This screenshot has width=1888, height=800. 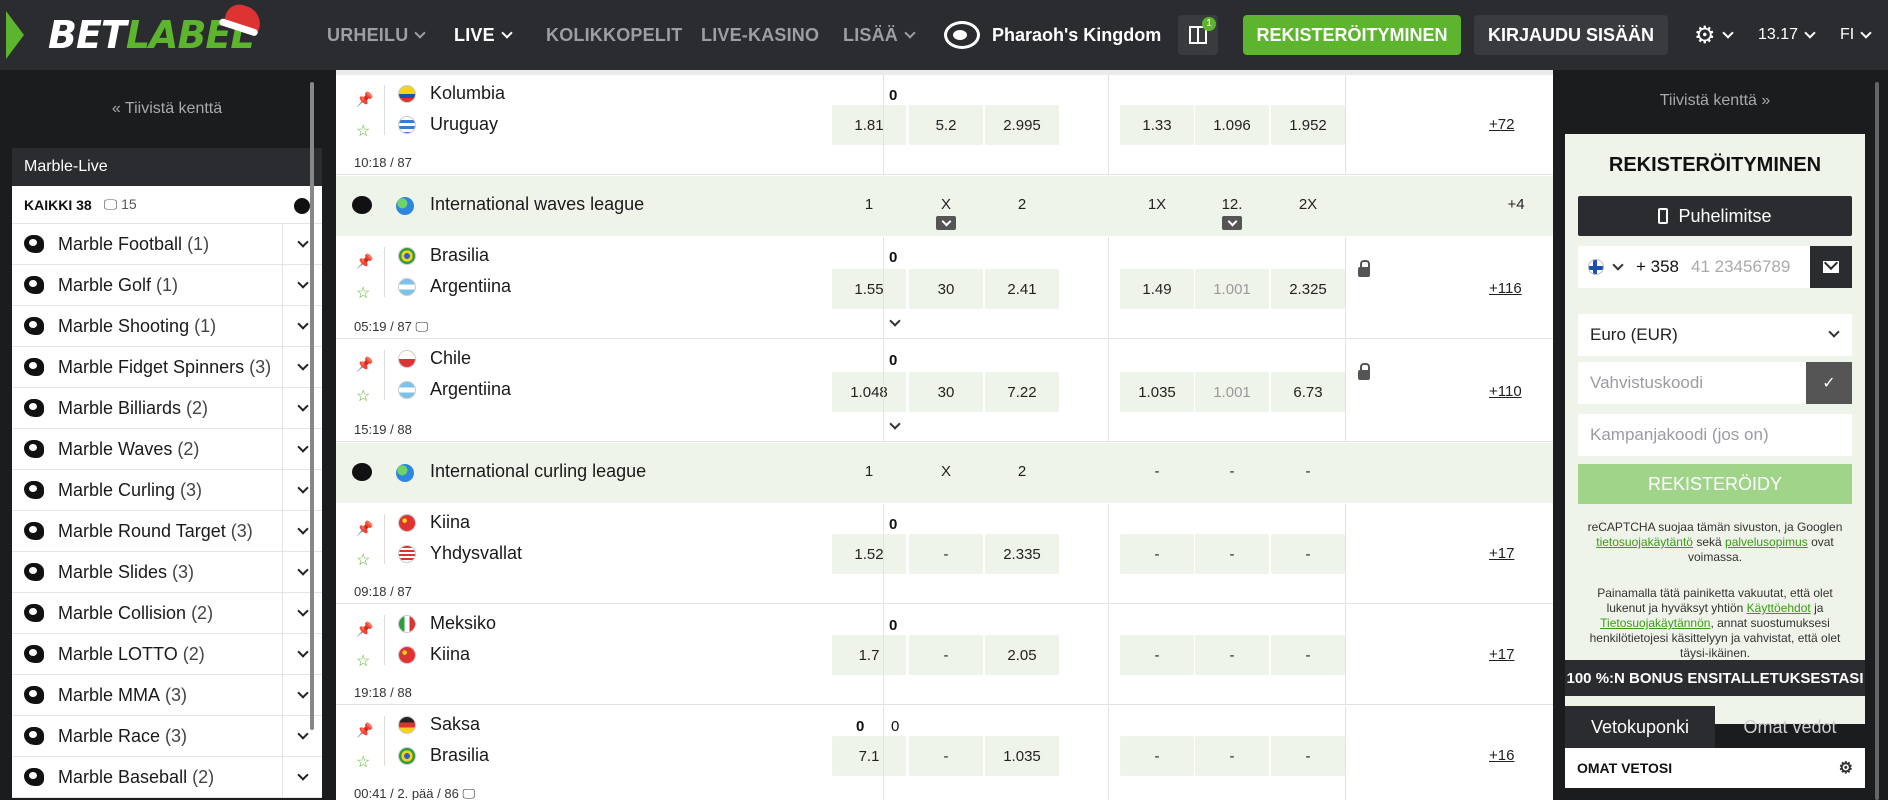 What do you see at coordinates (944, 206) in the screenshot?
I see `league-header: International waves league 1 X 2 1X 12. 2X +4` at bounding box center [944, 206].